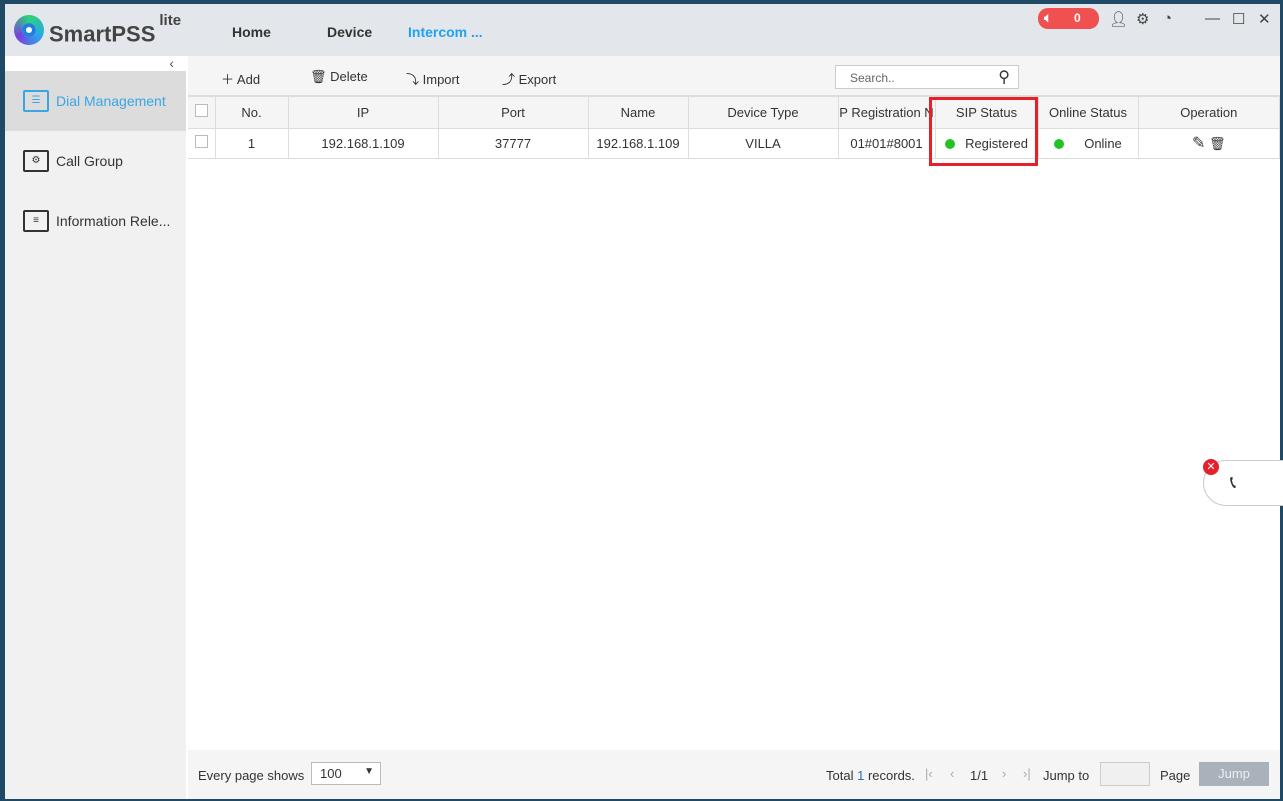 This screenshot has width=1283, height=801. What do you see at coordinates (891, 775) in the screenshot?
I see `total-post: records.` at bounding box center [891, 775].